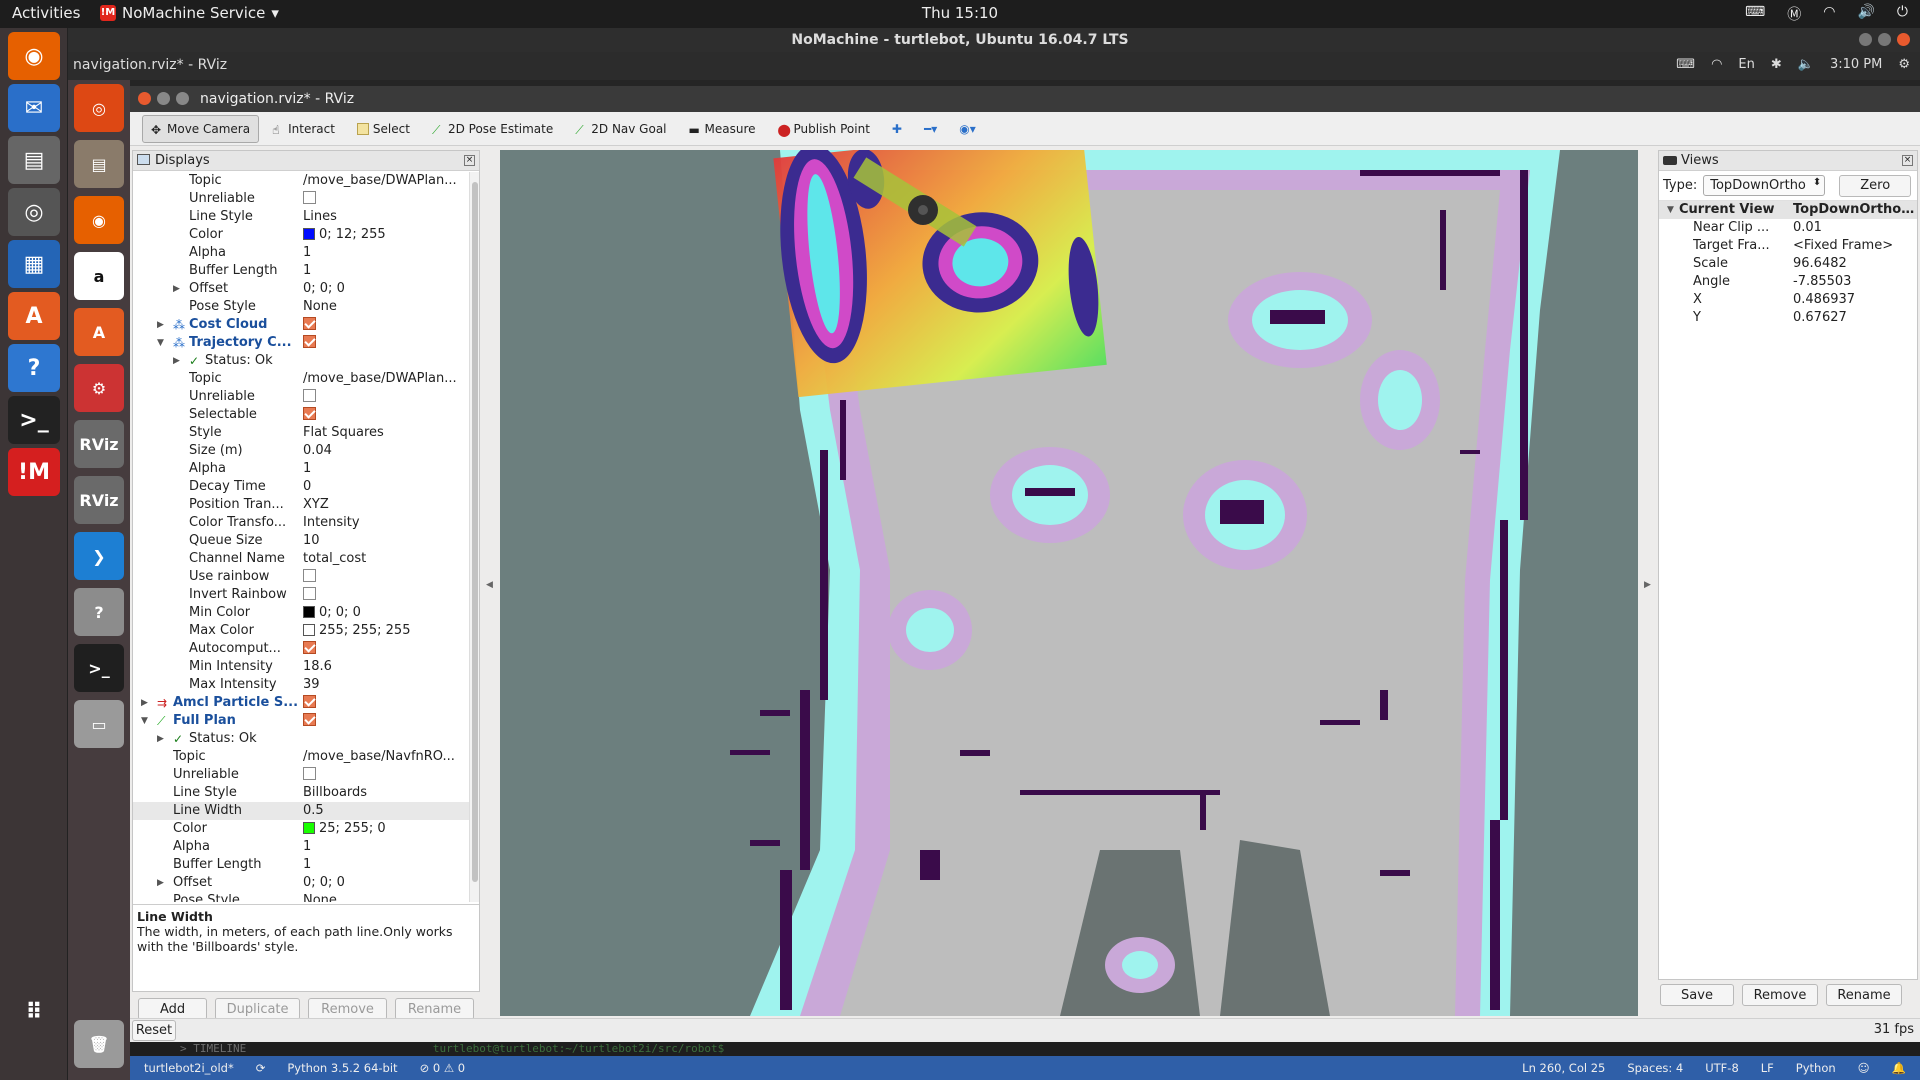 This screenshot has height=1080, width=1920. I want to click on git-branch: turtlebot2i_old*, so click(189, 1068).